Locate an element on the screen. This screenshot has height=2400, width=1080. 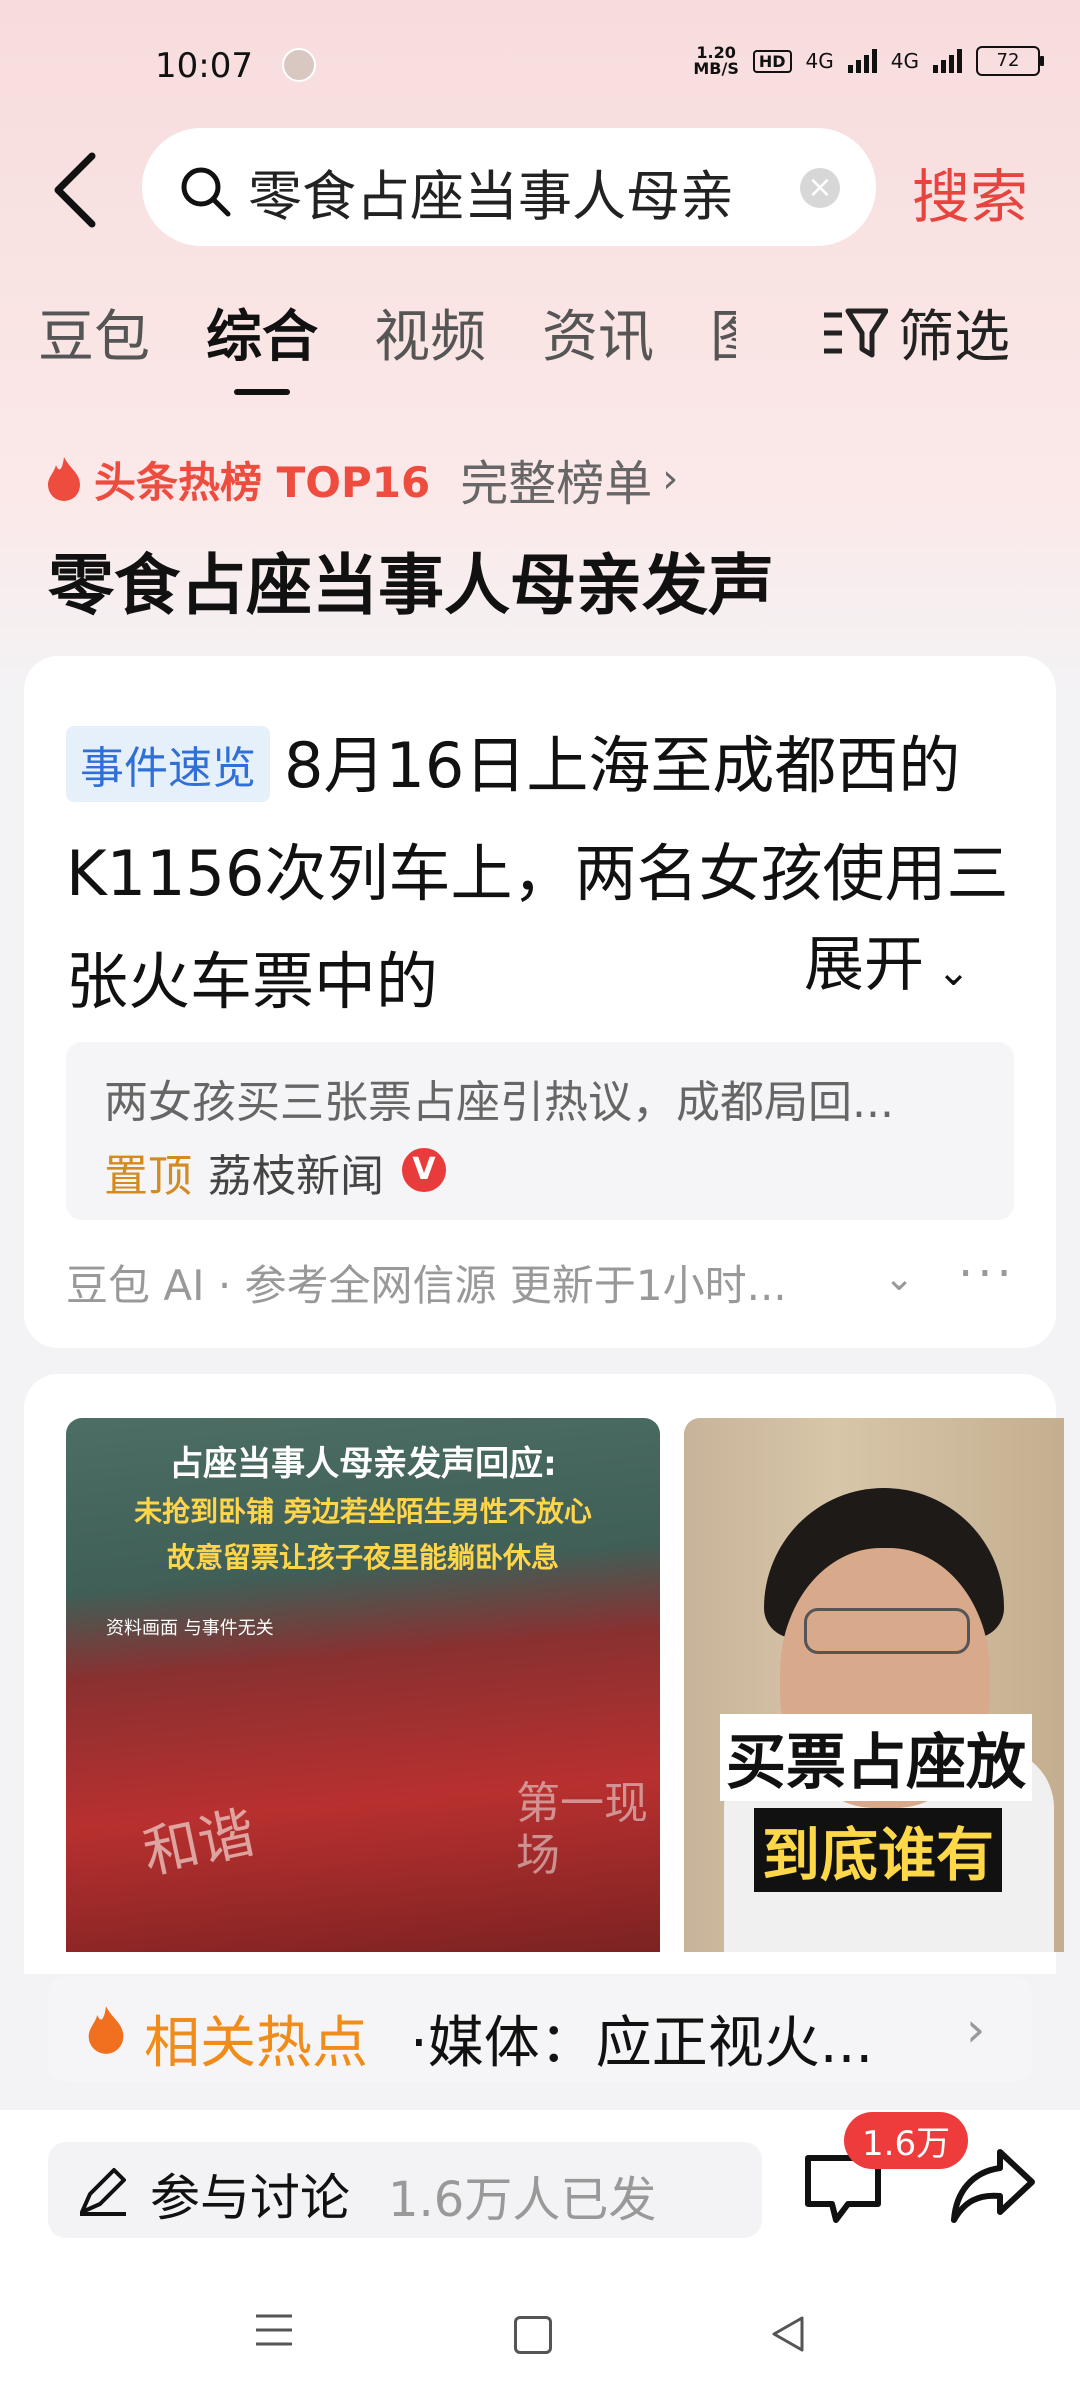
train-logo-text: 和谐 is located at coordinates (199, 1843).